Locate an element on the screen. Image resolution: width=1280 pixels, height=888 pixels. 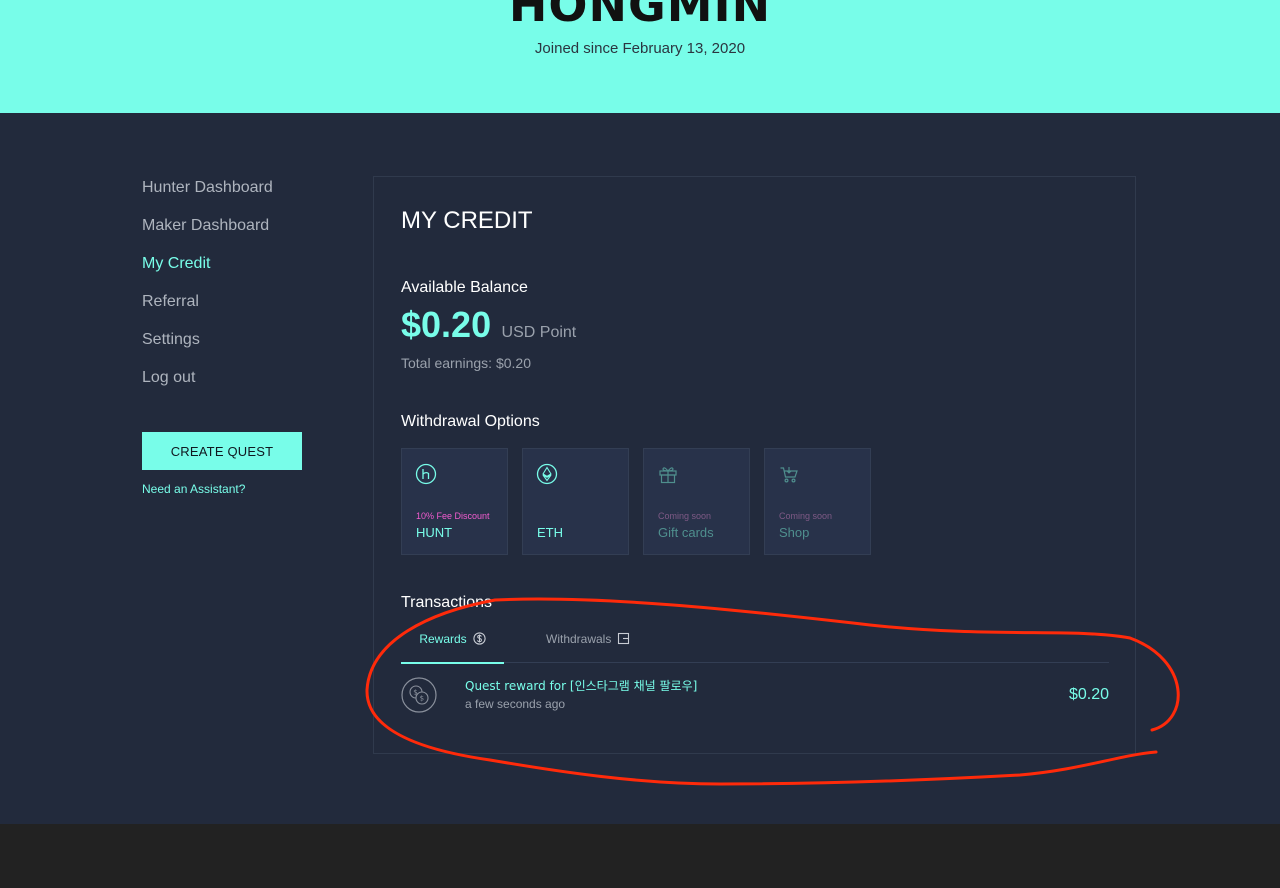
wallet-icon is located at coordinates (624, 638).